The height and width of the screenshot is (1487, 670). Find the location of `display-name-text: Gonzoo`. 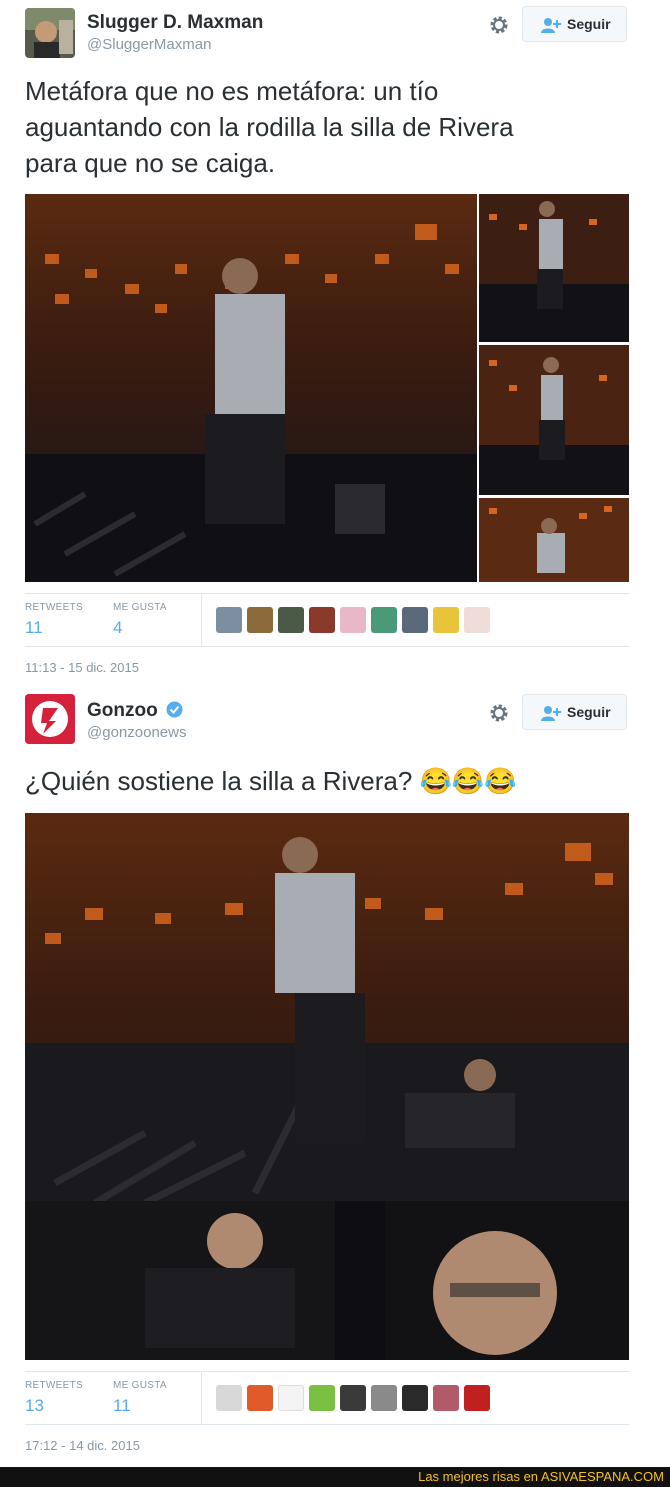

display-name-text: Gonzoo is located at coordinates (122, 710).